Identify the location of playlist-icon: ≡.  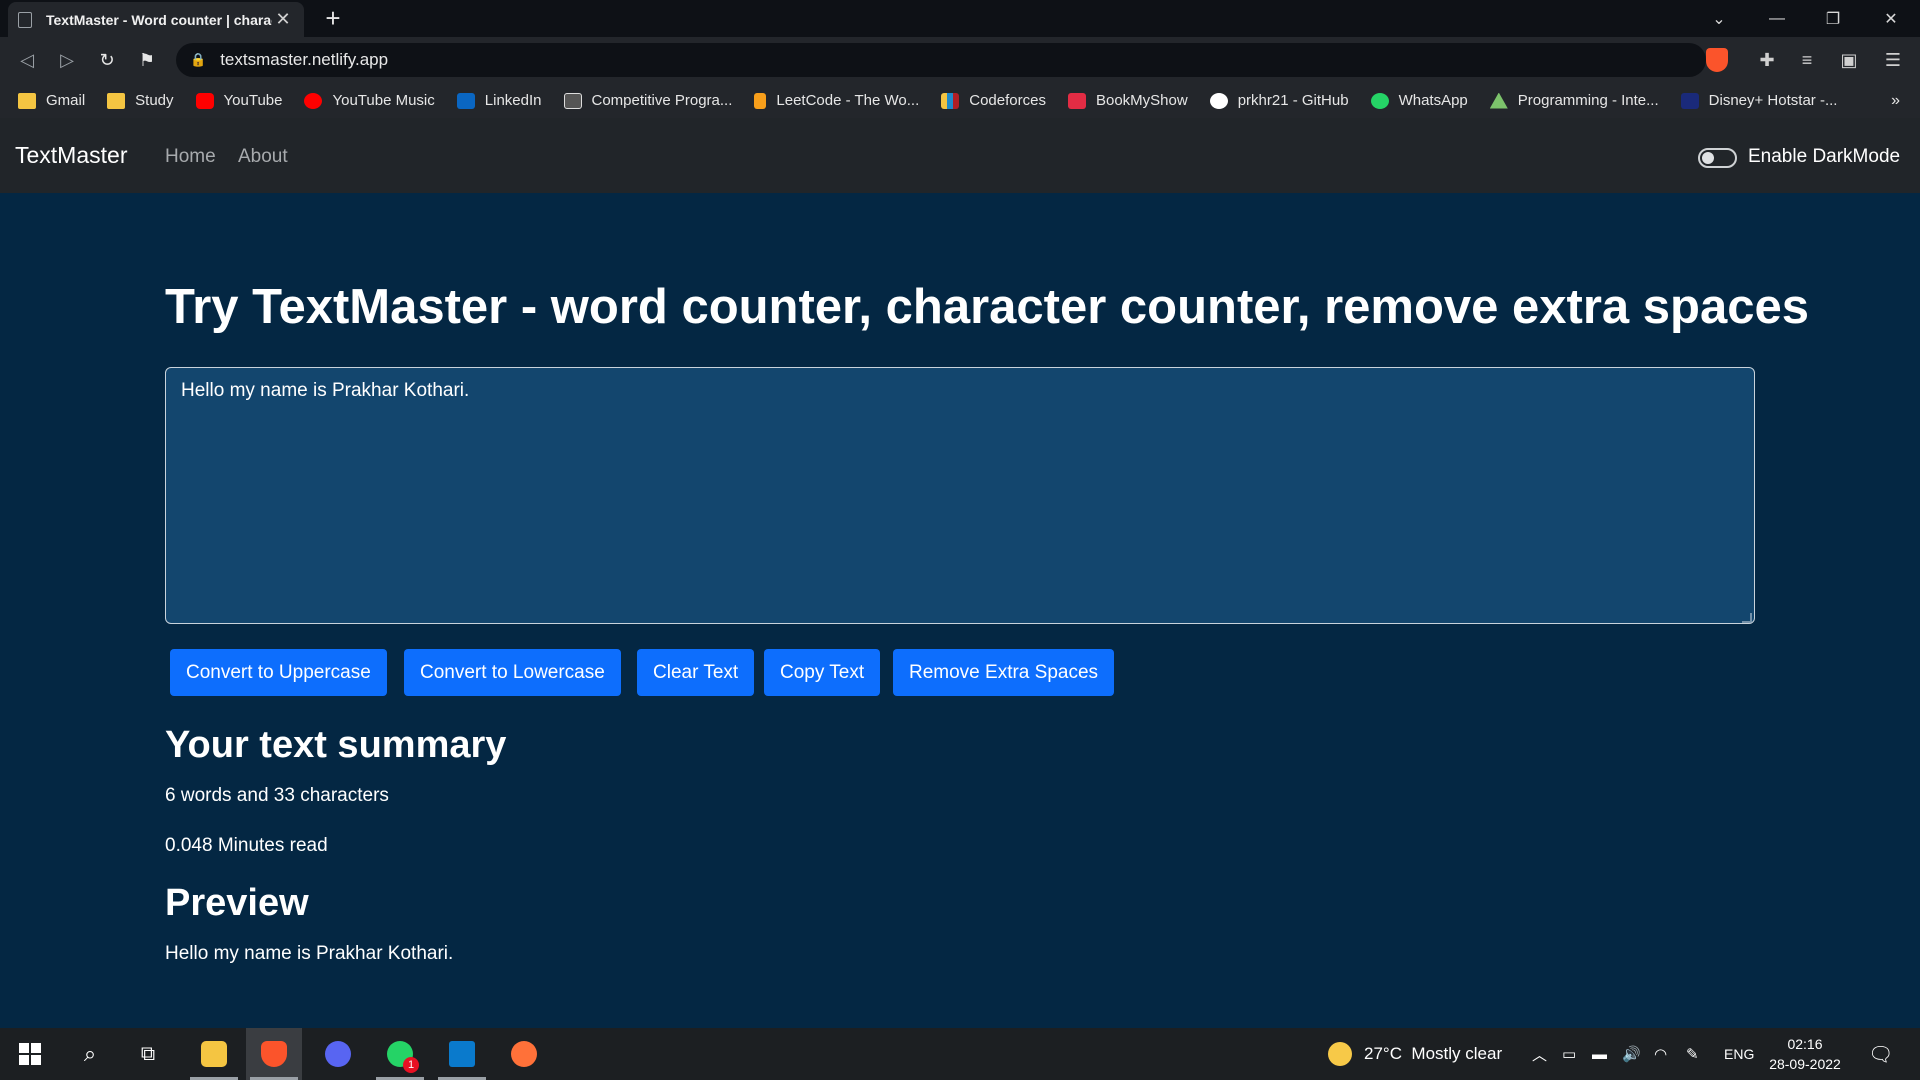
(1807, 60).